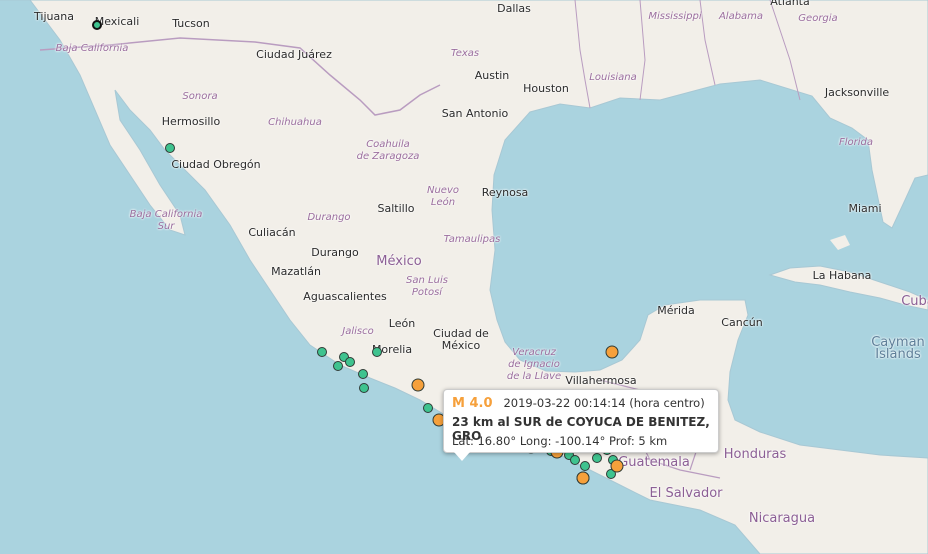 The image size is (928, 554). I want to click on map-label-city: Reynosa, so click(505, 192).